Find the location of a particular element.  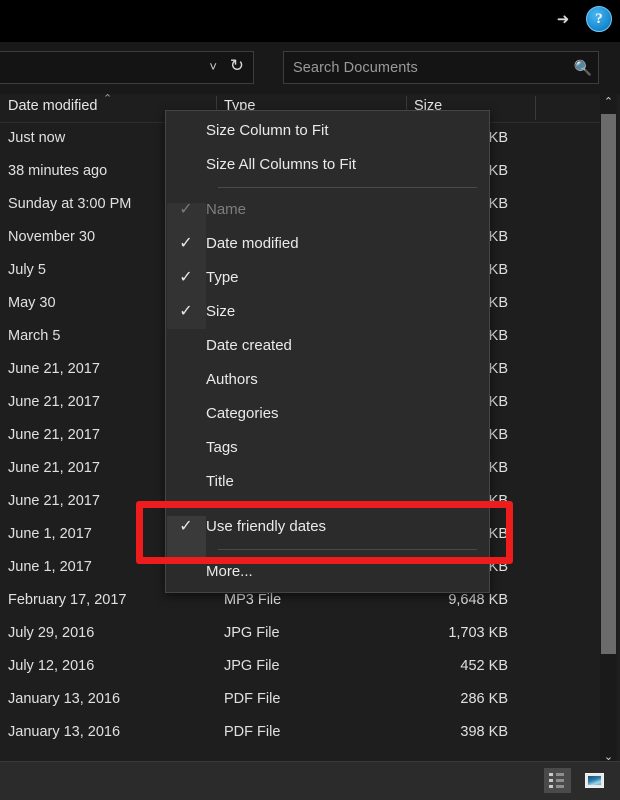

scroll-up-icon: ⌃ is located at coordinates (608, 102).